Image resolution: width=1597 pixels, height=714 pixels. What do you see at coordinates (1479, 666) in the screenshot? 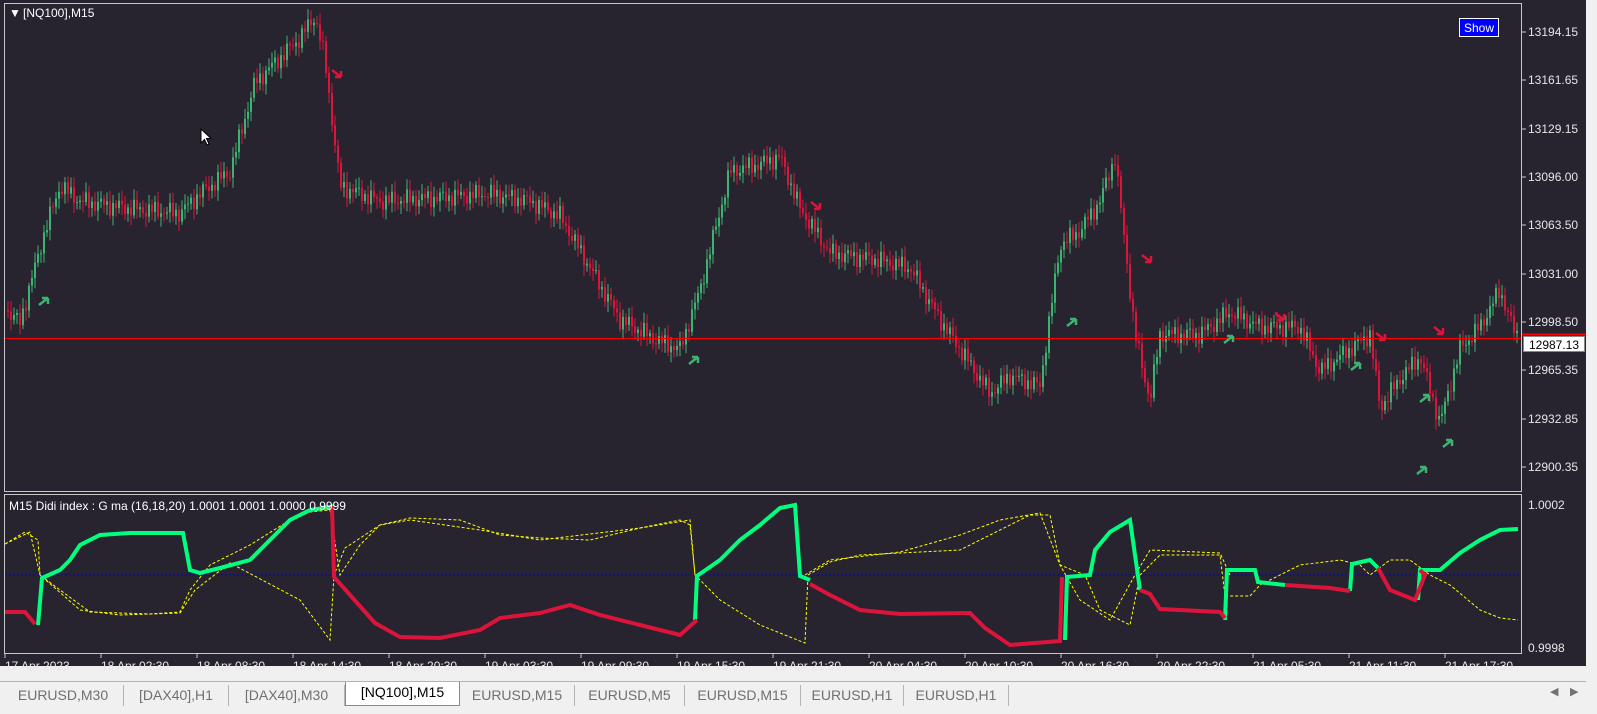
I see `time-label: 21 Apr 17:30` at bounding box center [1479, 666].